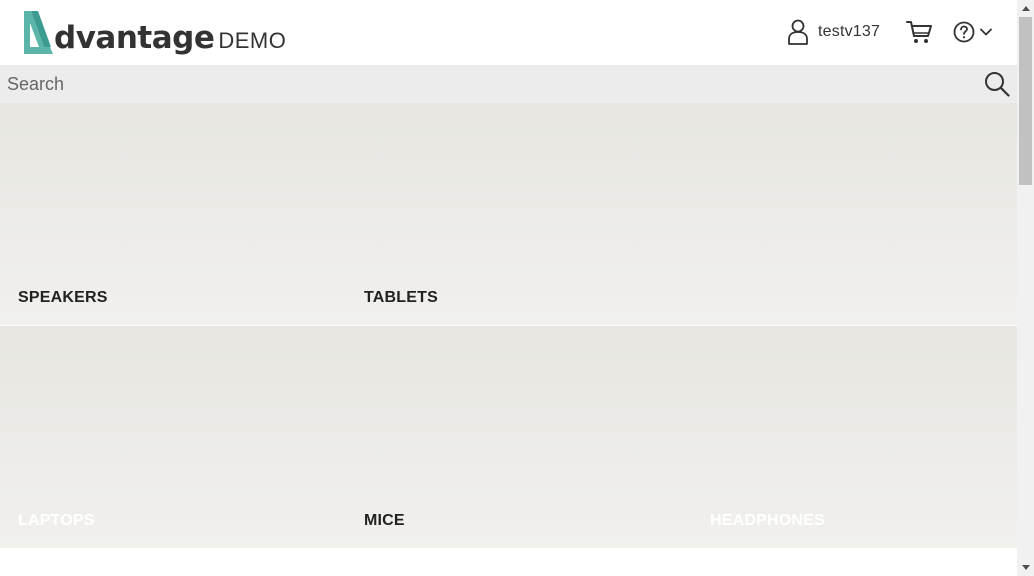 The width and height of the screenshot is (1034, 576). I want to click on help-menu, so click(972, 32).